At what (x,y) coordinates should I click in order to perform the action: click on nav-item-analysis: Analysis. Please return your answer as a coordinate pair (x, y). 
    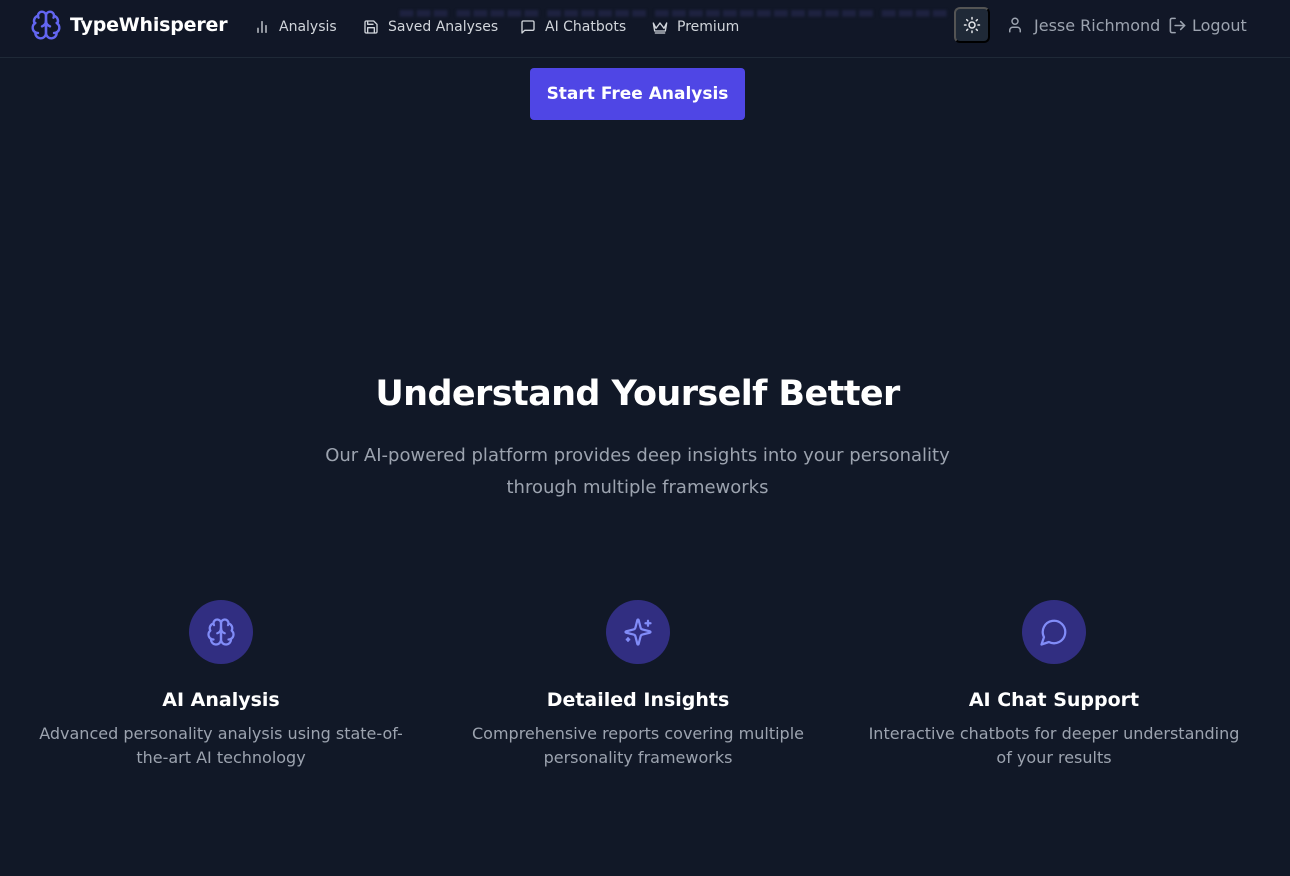
    Looking at the image, I should click on (295, 27).